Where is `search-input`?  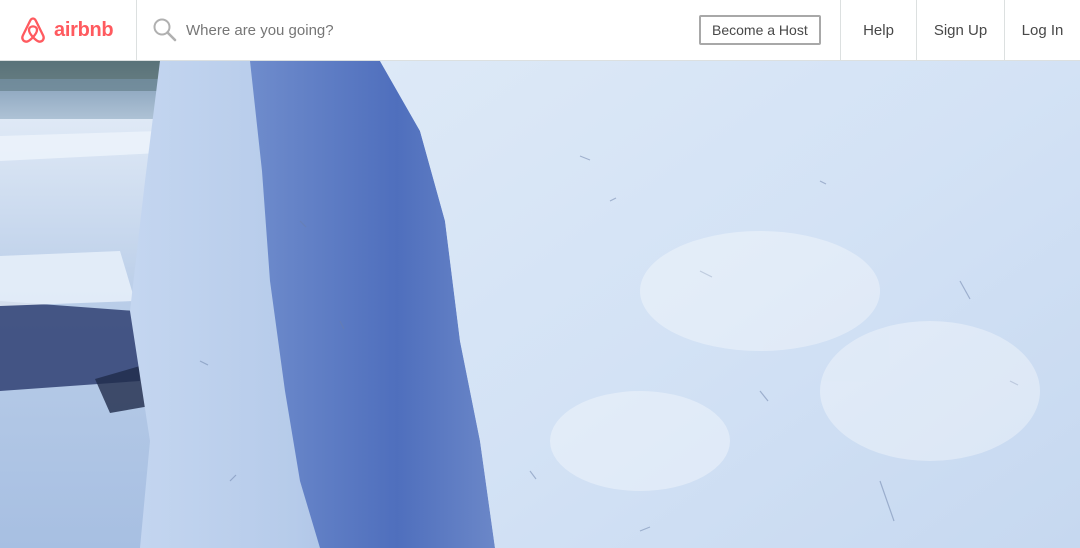
search-input is located at coordinates (406, 30).